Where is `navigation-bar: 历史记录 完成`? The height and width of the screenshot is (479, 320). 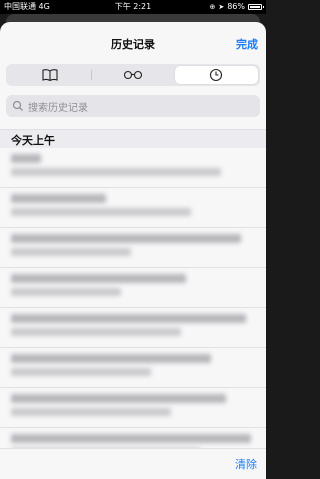 navigation-bar: 历史记录 完成 is located at coordinates (133, 44).